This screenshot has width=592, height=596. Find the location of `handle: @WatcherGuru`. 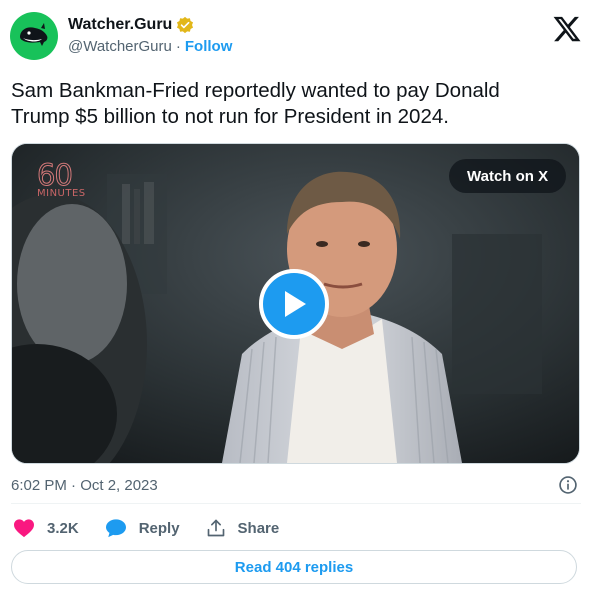

handle: @WatcherGuru is located at coordinates (120, 46).